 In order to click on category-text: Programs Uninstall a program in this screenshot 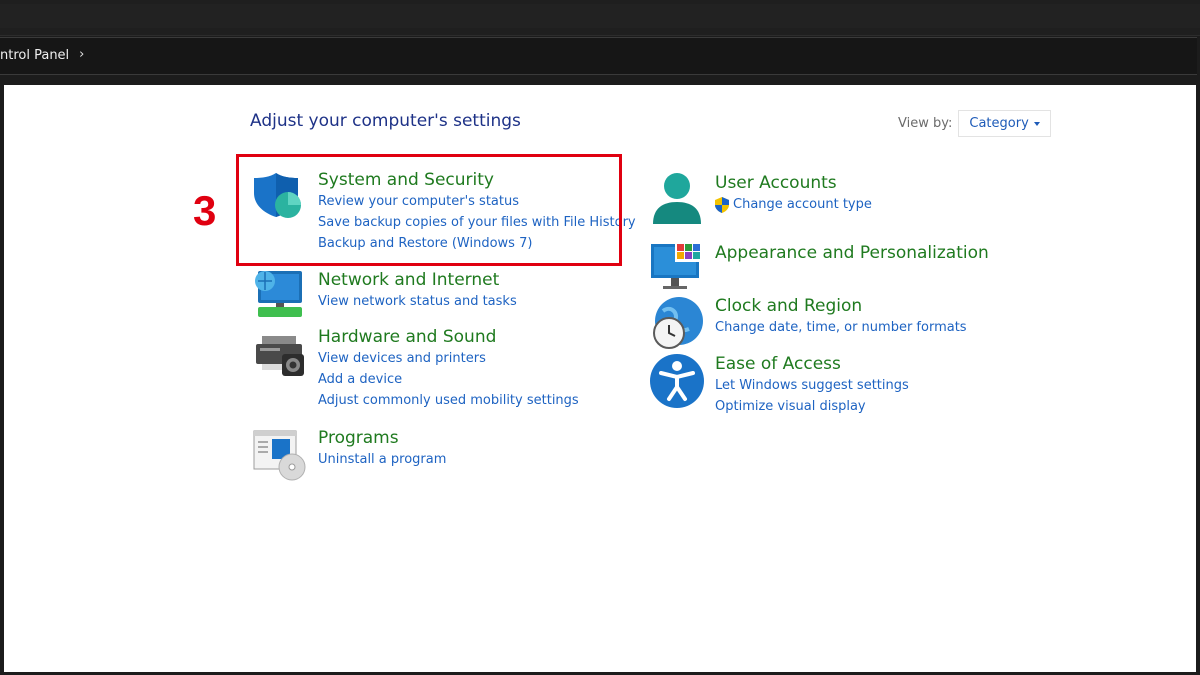, I will do `click(382, 448)`.